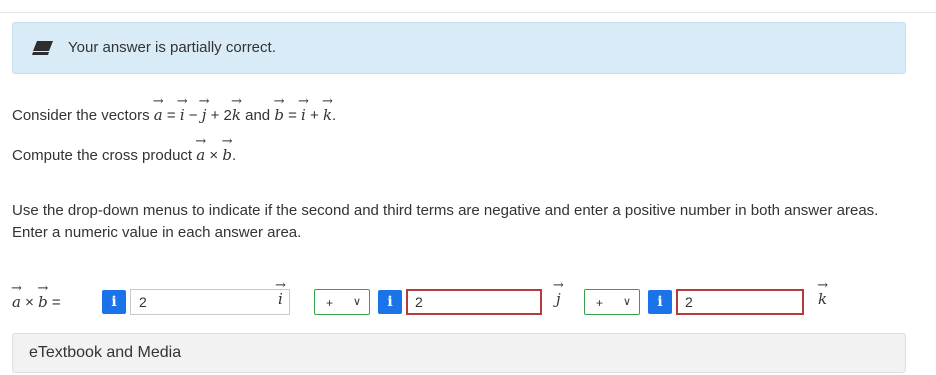 This screenshot has height=375, width=936. I want to click on coefficient: 2, so click(227, 115).